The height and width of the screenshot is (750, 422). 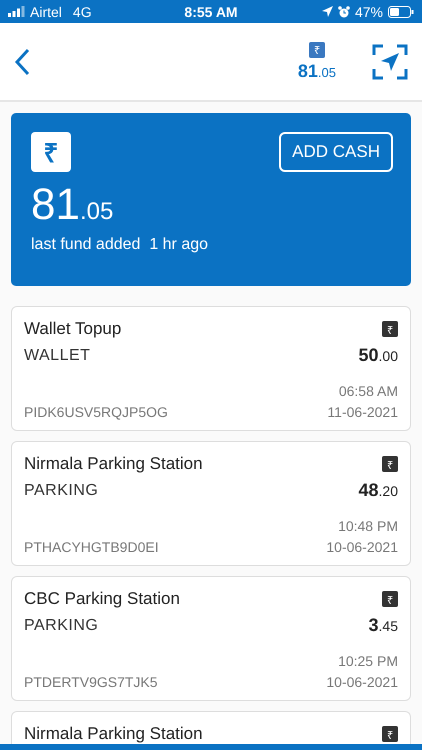 What do you see at coordinates (368, 391) in the screenshot?
I see `transaction-time: 06:58 AM` at bounding box center [368, 391].